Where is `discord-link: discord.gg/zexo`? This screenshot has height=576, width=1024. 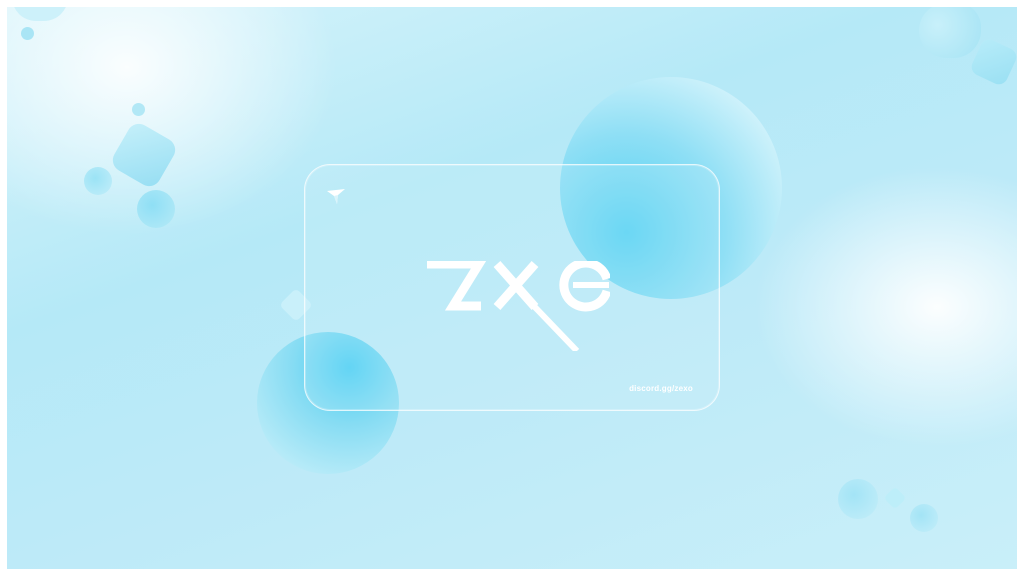 discord-link: discord.gg/zexo is located at coordinates (661, 388).